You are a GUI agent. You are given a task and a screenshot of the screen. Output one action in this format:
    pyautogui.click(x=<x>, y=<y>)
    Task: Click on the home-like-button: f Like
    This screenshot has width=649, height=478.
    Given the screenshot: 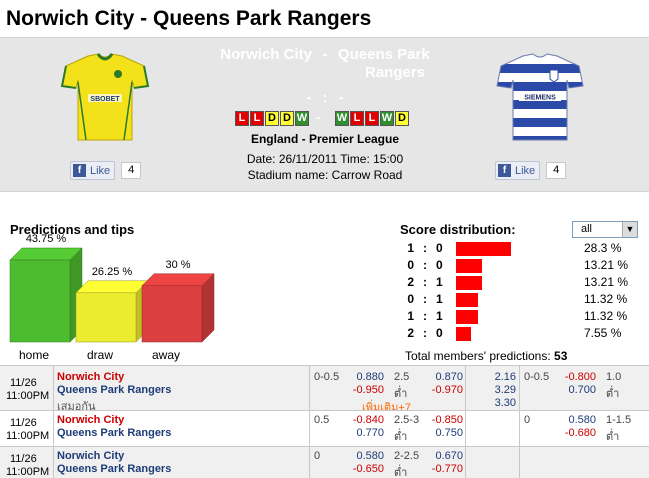 What is the action you would take?
    pyautogui.click(x=93, y=170)
    